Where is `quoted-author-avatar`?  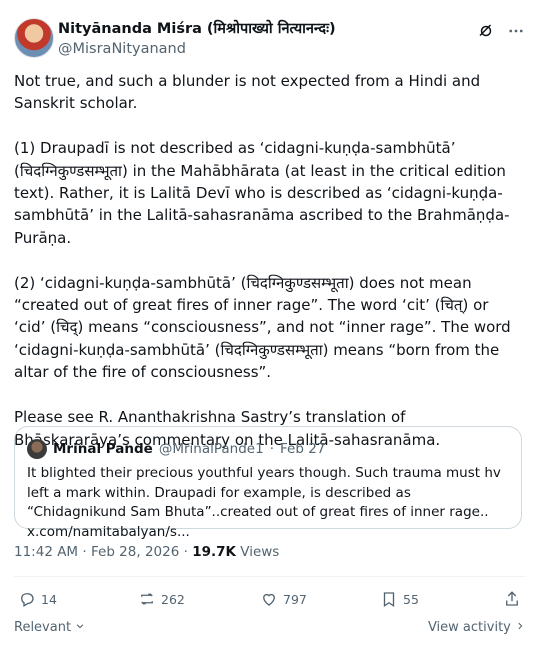
quoted-author-avatar is located at coordinates (37, 449).